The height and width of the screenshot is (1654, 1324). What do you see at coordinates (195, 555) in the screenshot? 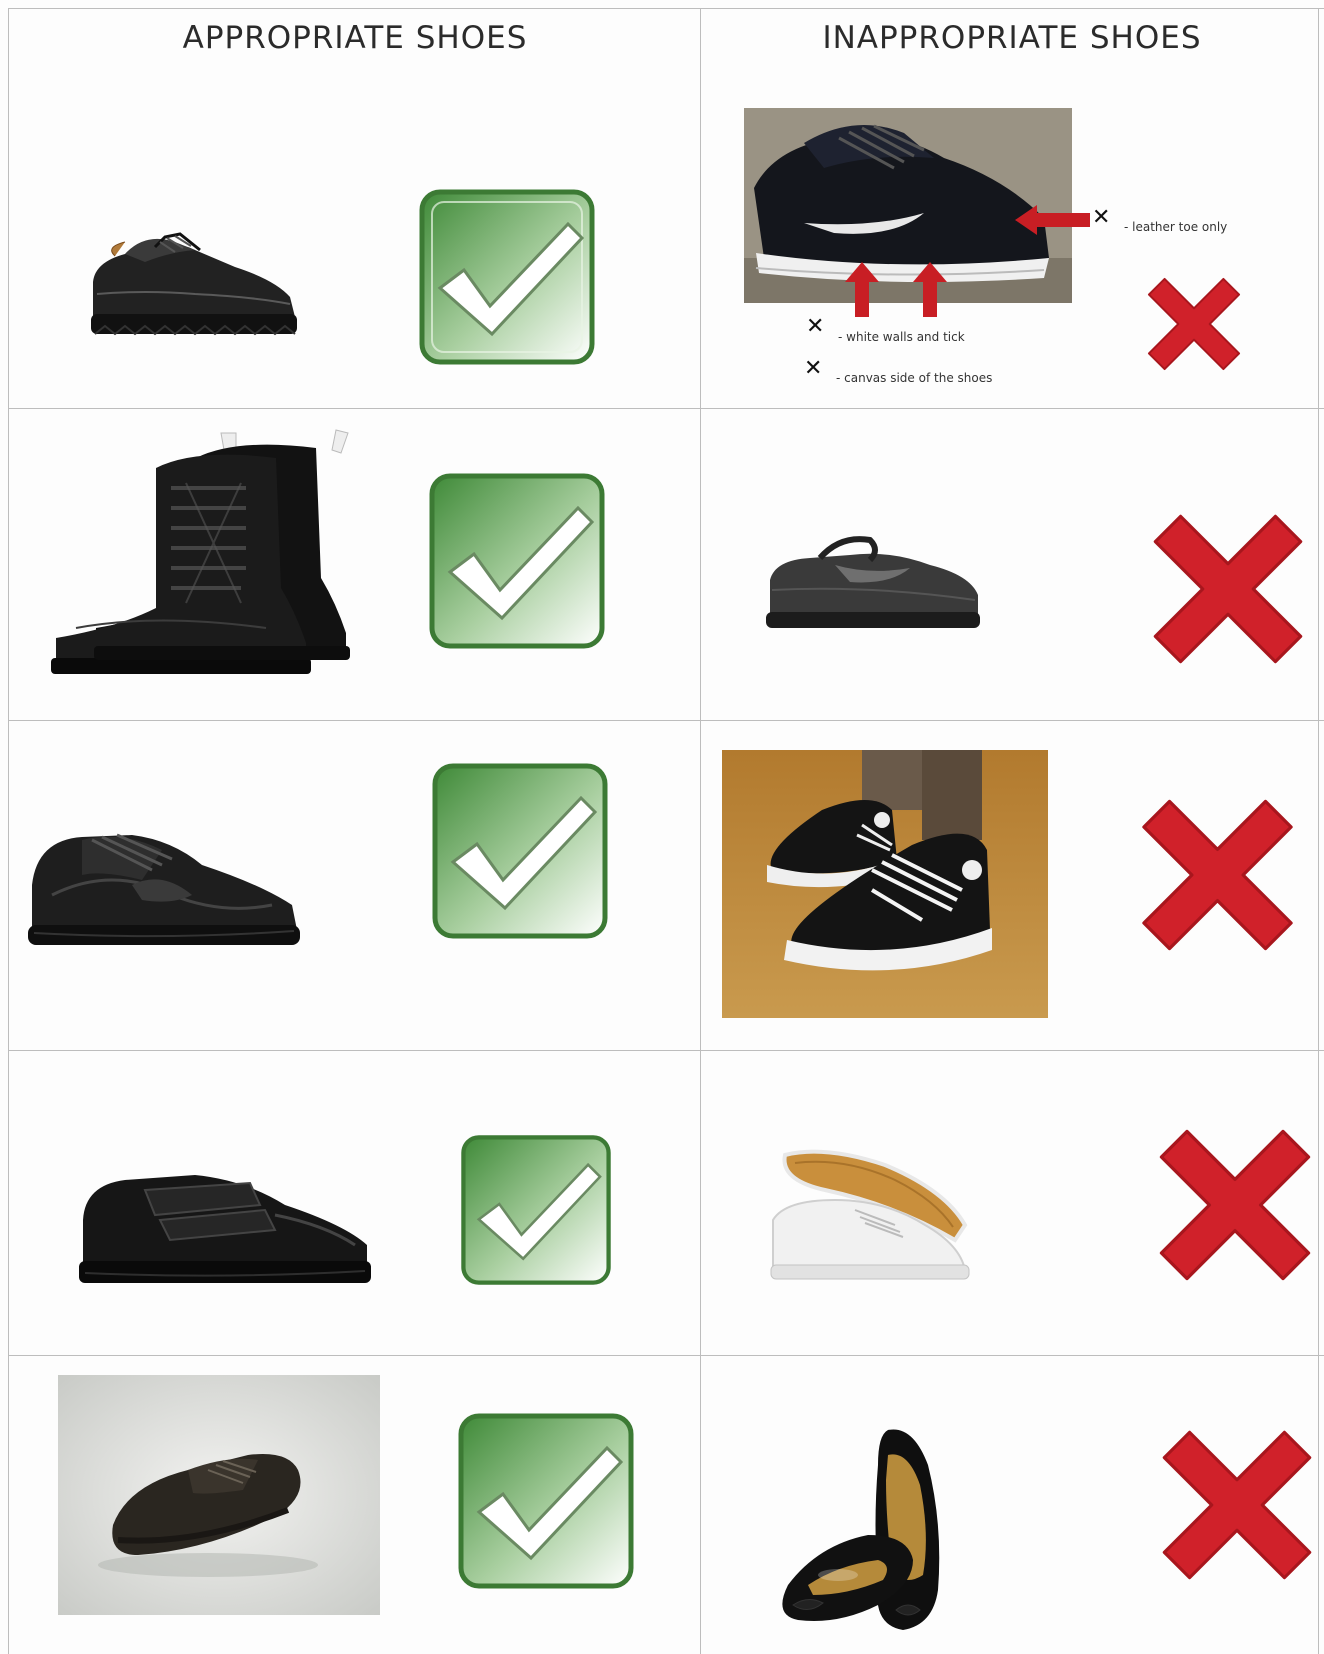
I see `black-leather-boots-image` at bounding box center [195, 555].